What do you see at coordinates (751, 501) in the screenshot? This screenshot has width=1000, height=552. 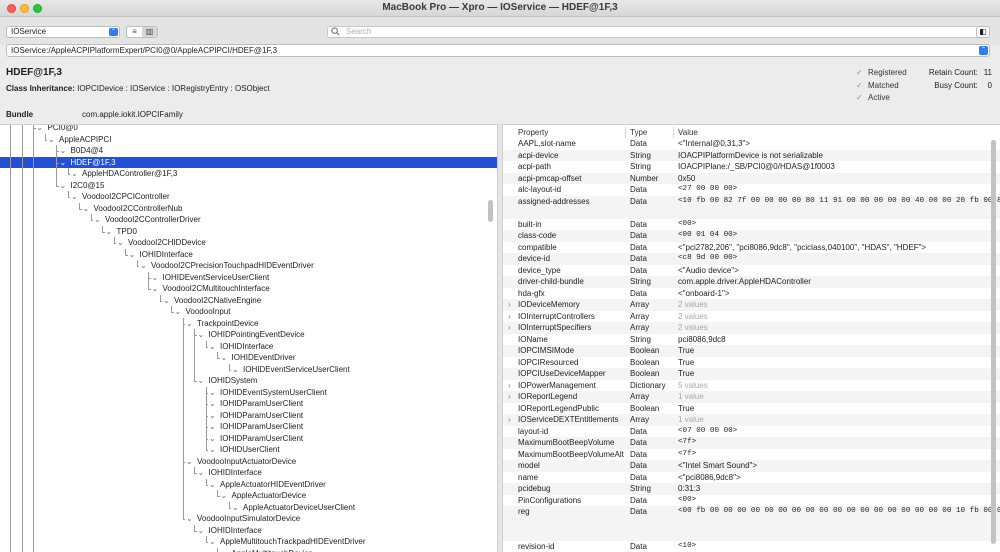 I see `property-row: PinConfigurations Data <00>` at bounding box center [751, 501].